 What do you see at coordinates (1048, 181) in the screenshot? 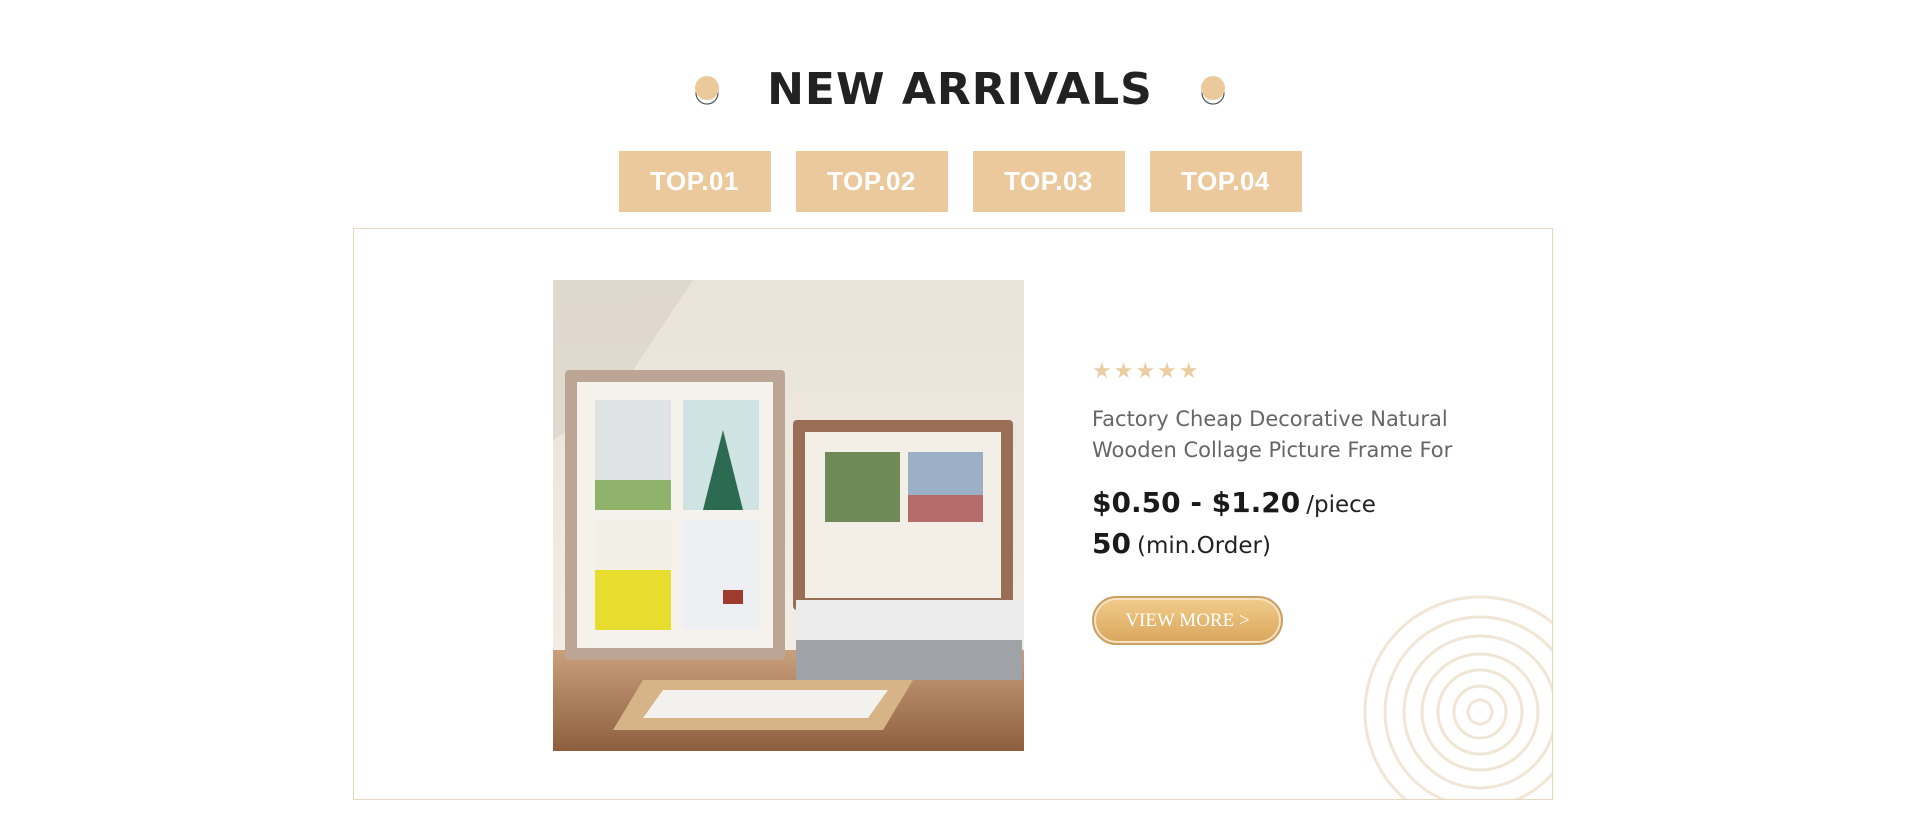
I see `tab-top-03: TOP.03` at bounding box center [1048, 181].